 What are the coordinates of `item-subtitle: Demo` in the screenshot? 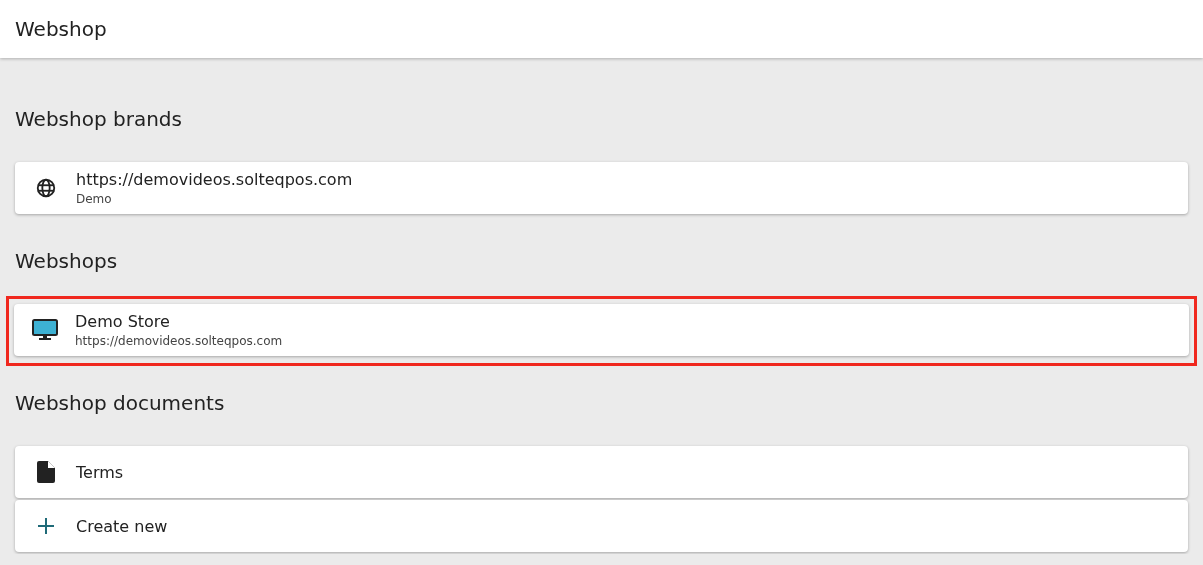 It's located at (94, 199).